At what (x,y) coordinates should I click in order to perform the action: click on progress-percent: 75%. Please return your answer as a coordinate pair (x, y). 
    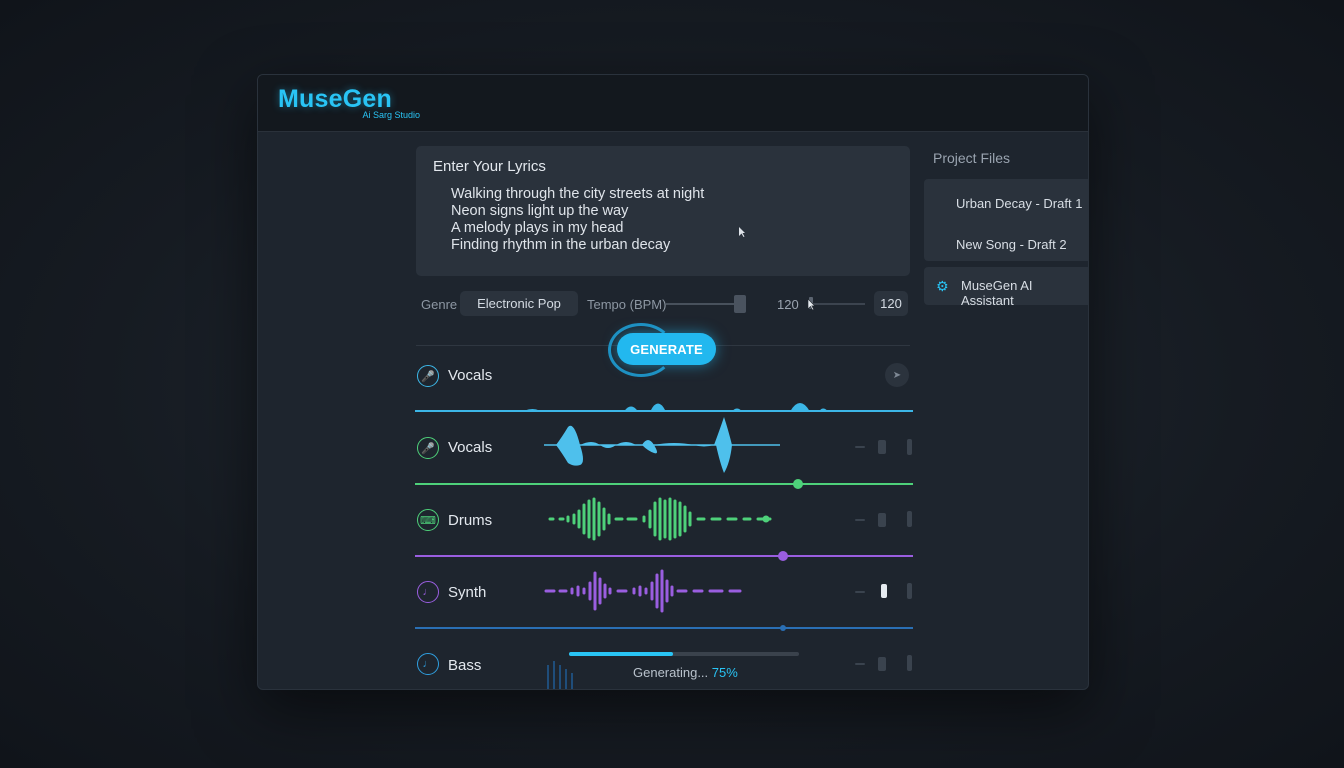
    Looking at the image, I should click on (724, 672).